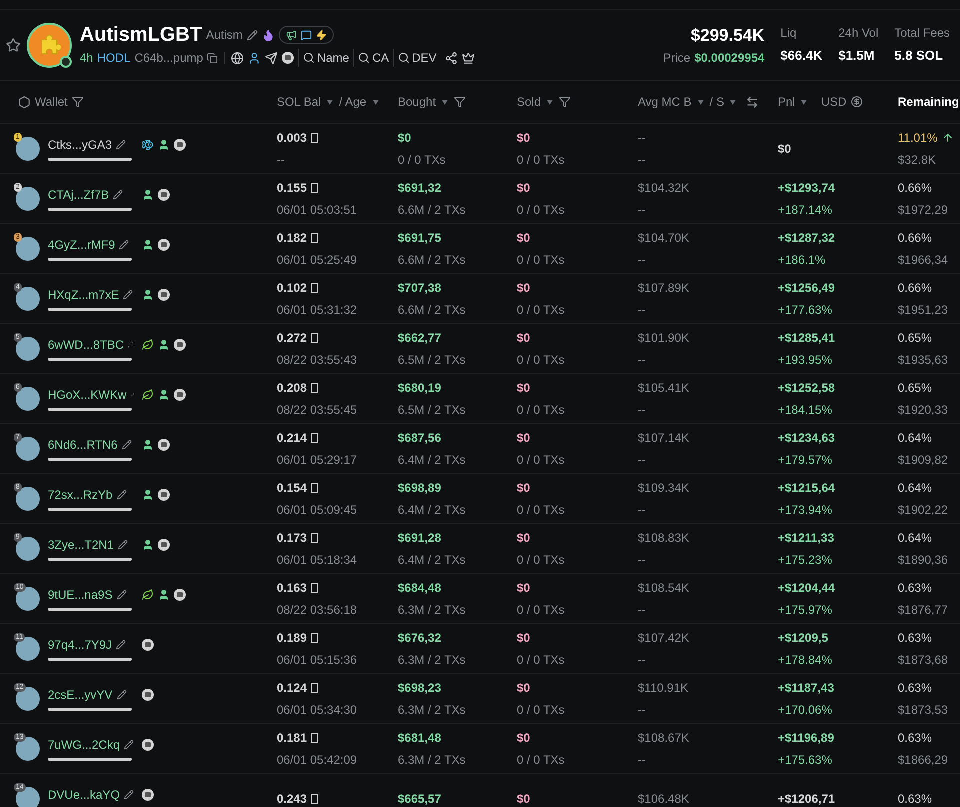  I want to click on wallet-address: 2csE...yvYV, so click(80, 695).